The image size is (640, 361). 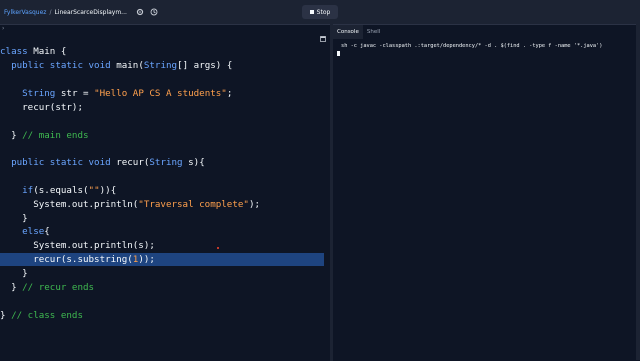 I want to click on stop-icon, so click(x=311, y=12).